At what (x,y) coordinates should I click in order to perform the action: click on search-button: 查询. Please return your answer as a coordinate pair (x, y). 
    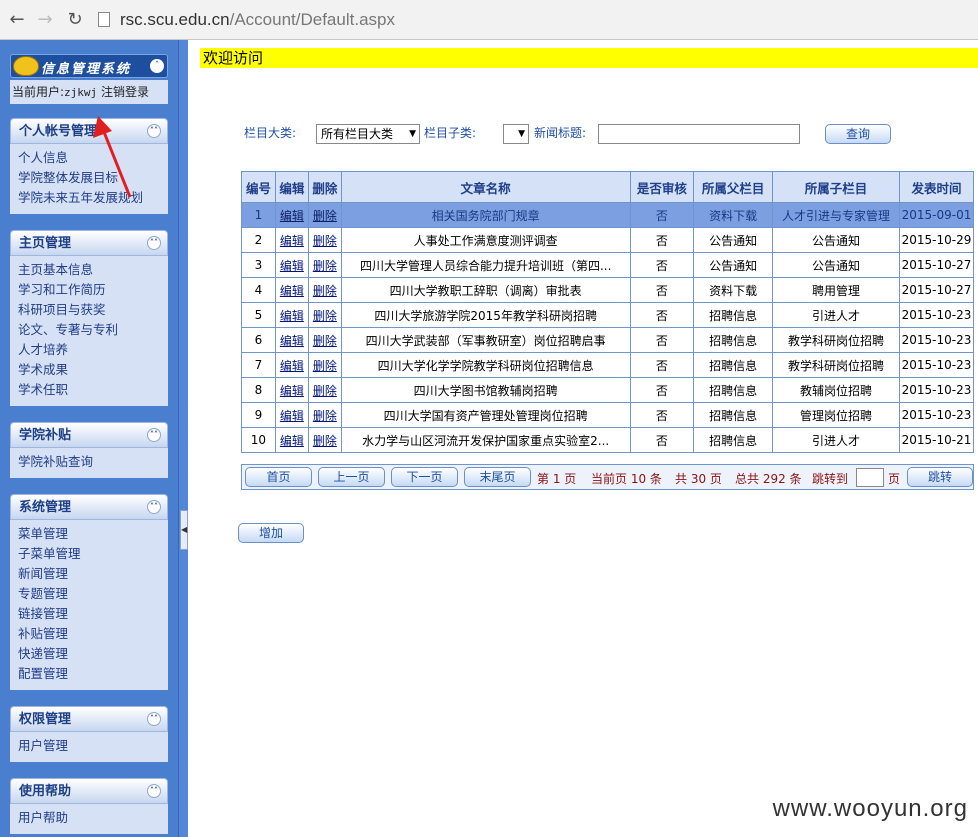
    Looking at the image, I should click on (858, 134).